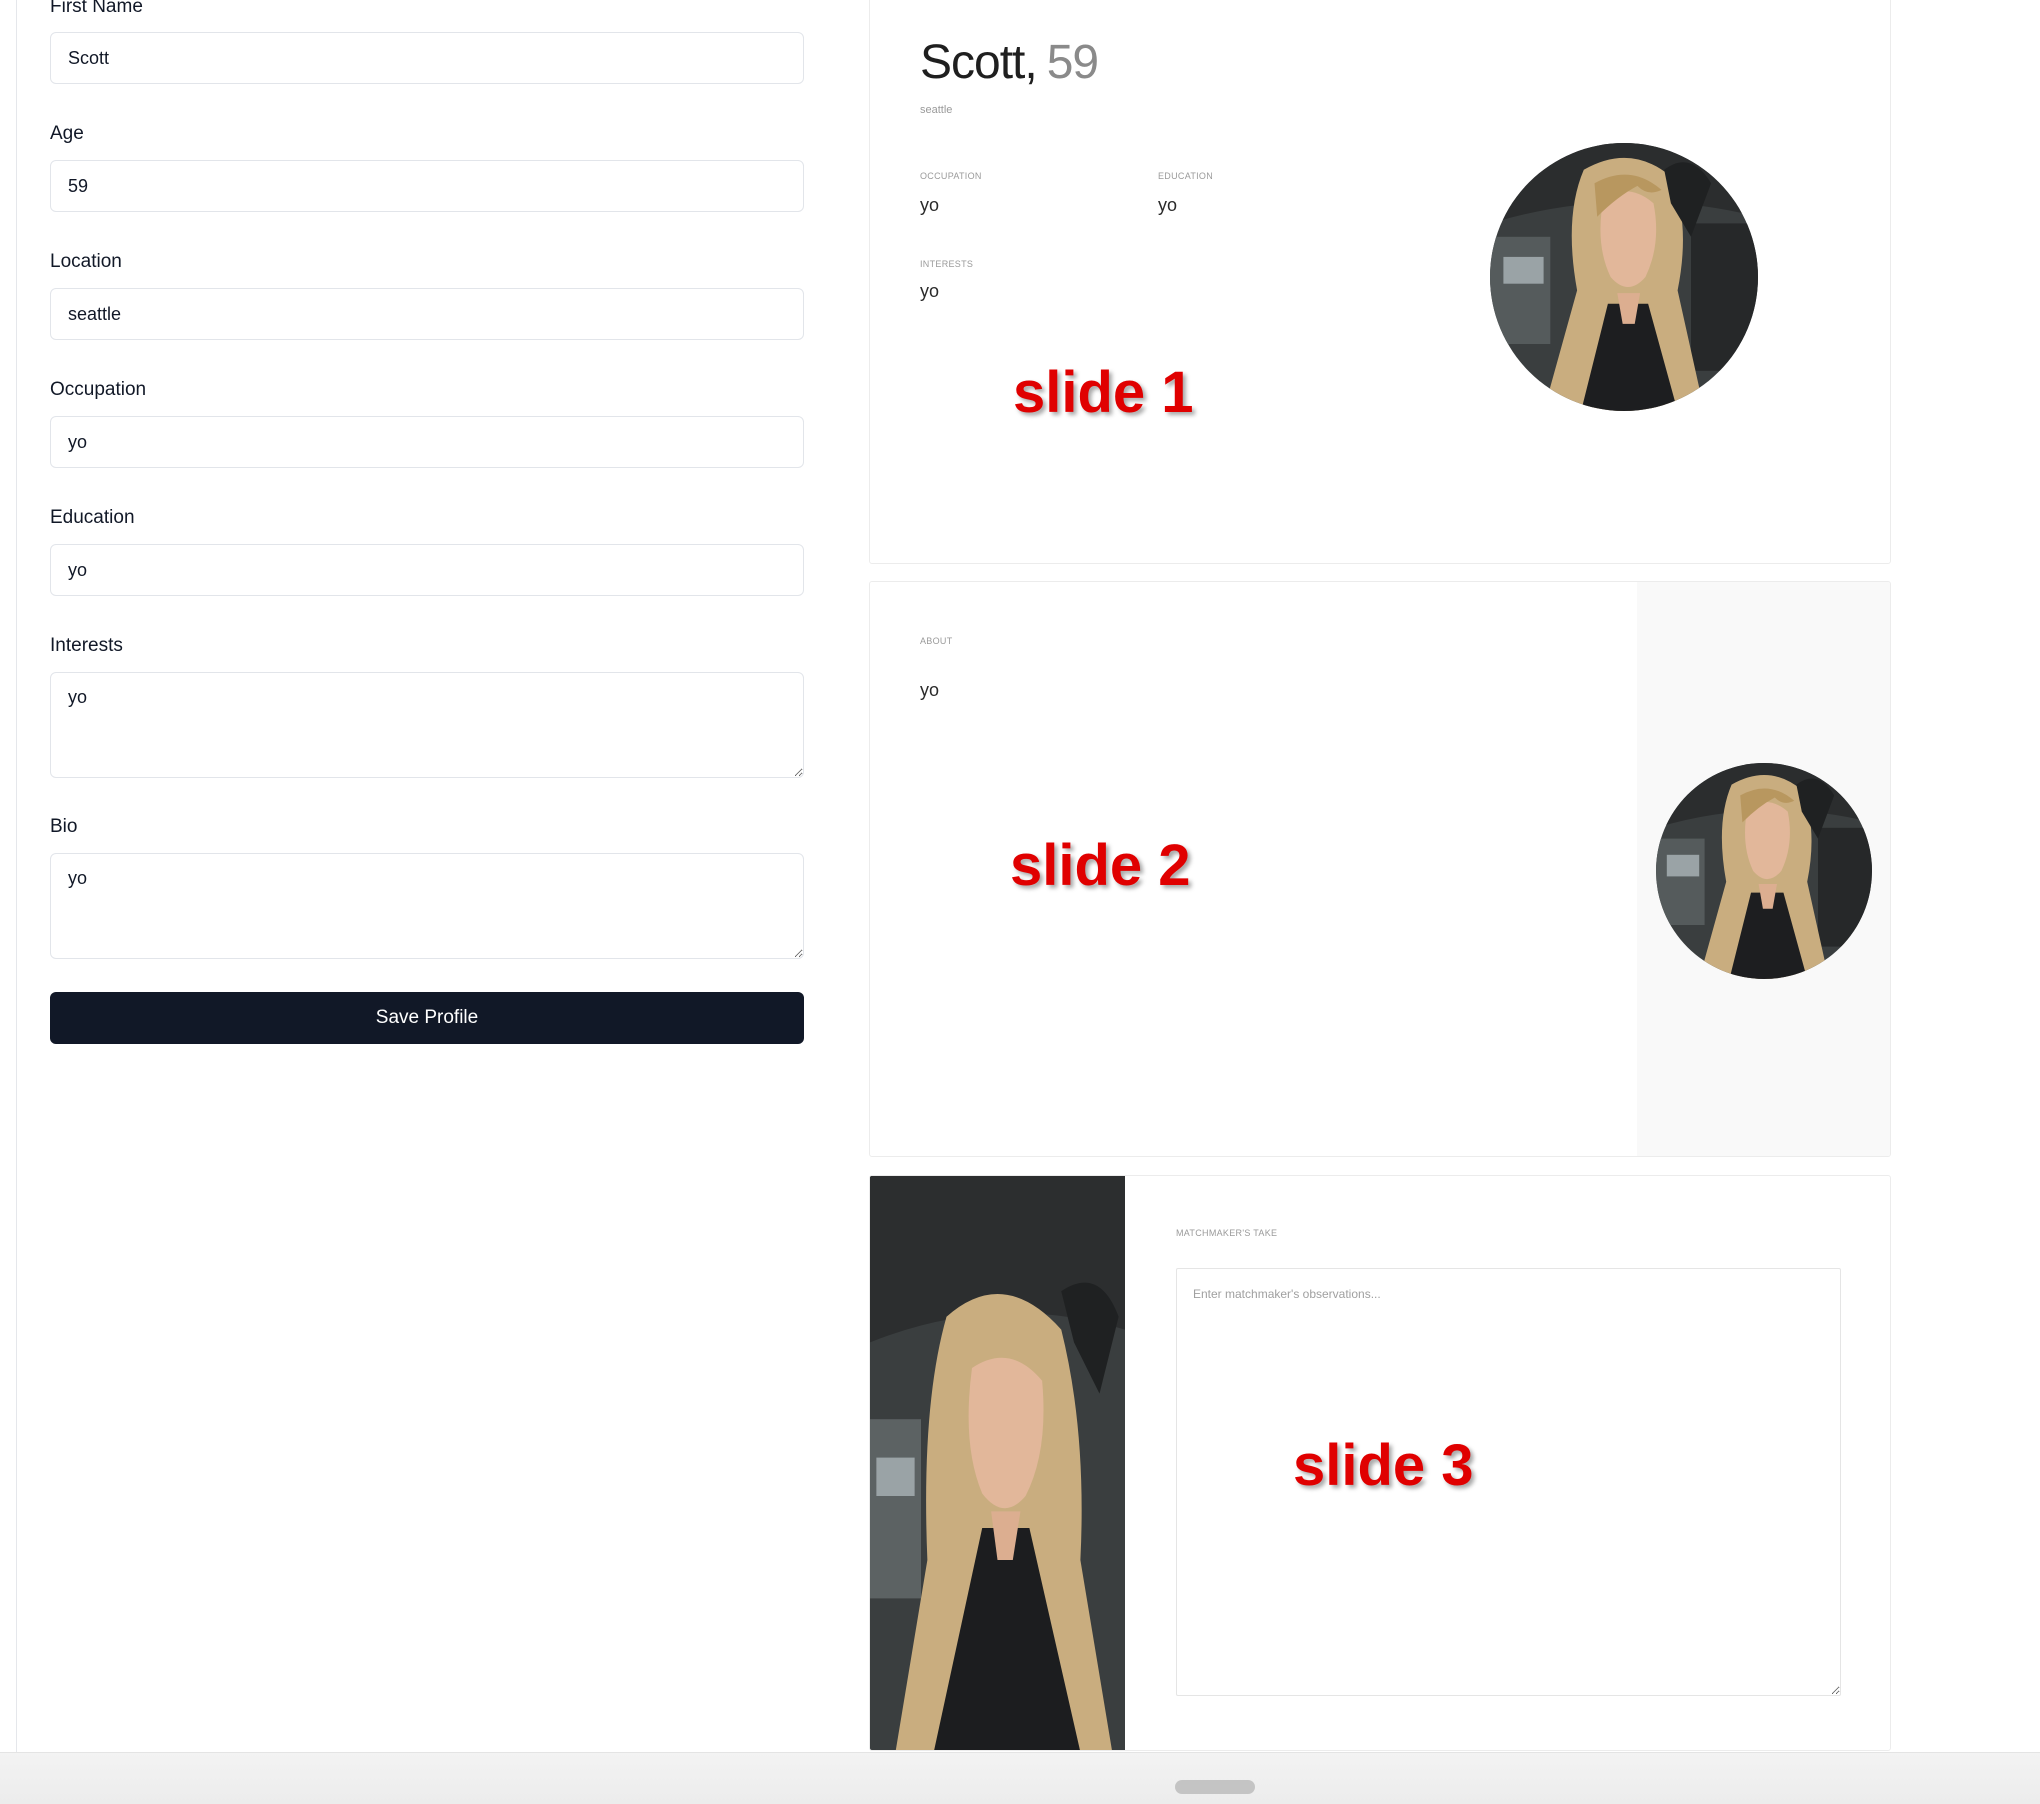 This screenshot has width=2040, height=1804. Describe the element at coordinates (930, 205) in the screenshot. I see `occupation-value: yo` at that location.